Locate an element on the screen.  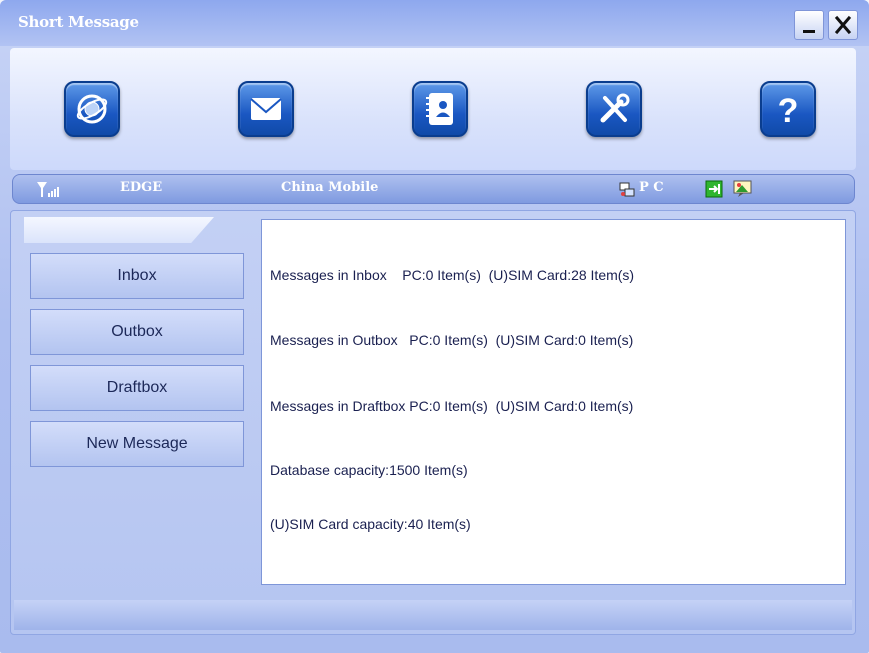
nav-header-tab is located at coordinates (119, 230).